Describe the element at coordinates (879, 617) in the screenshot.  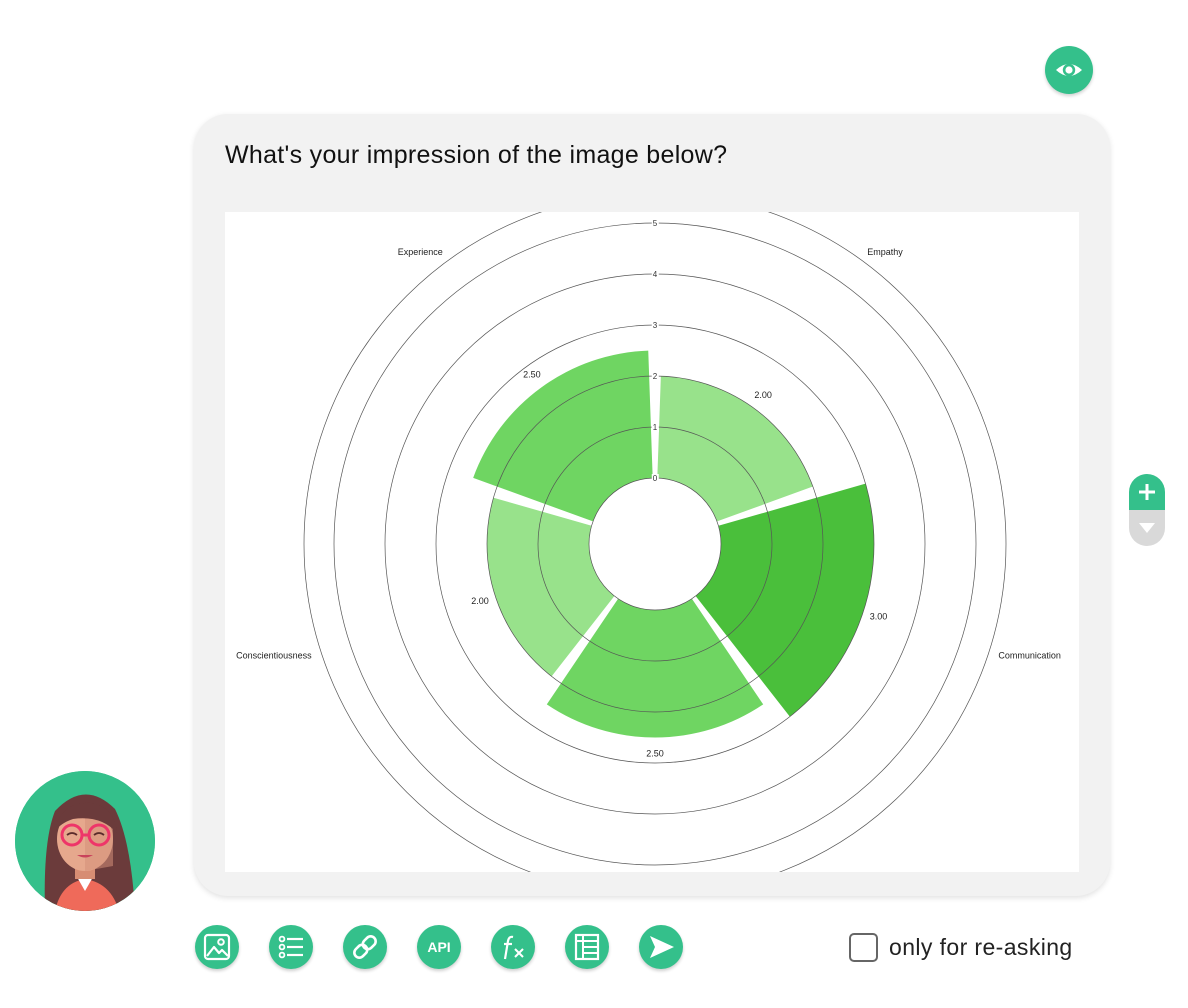
I see `chart-value-label: 3.00` at that location.